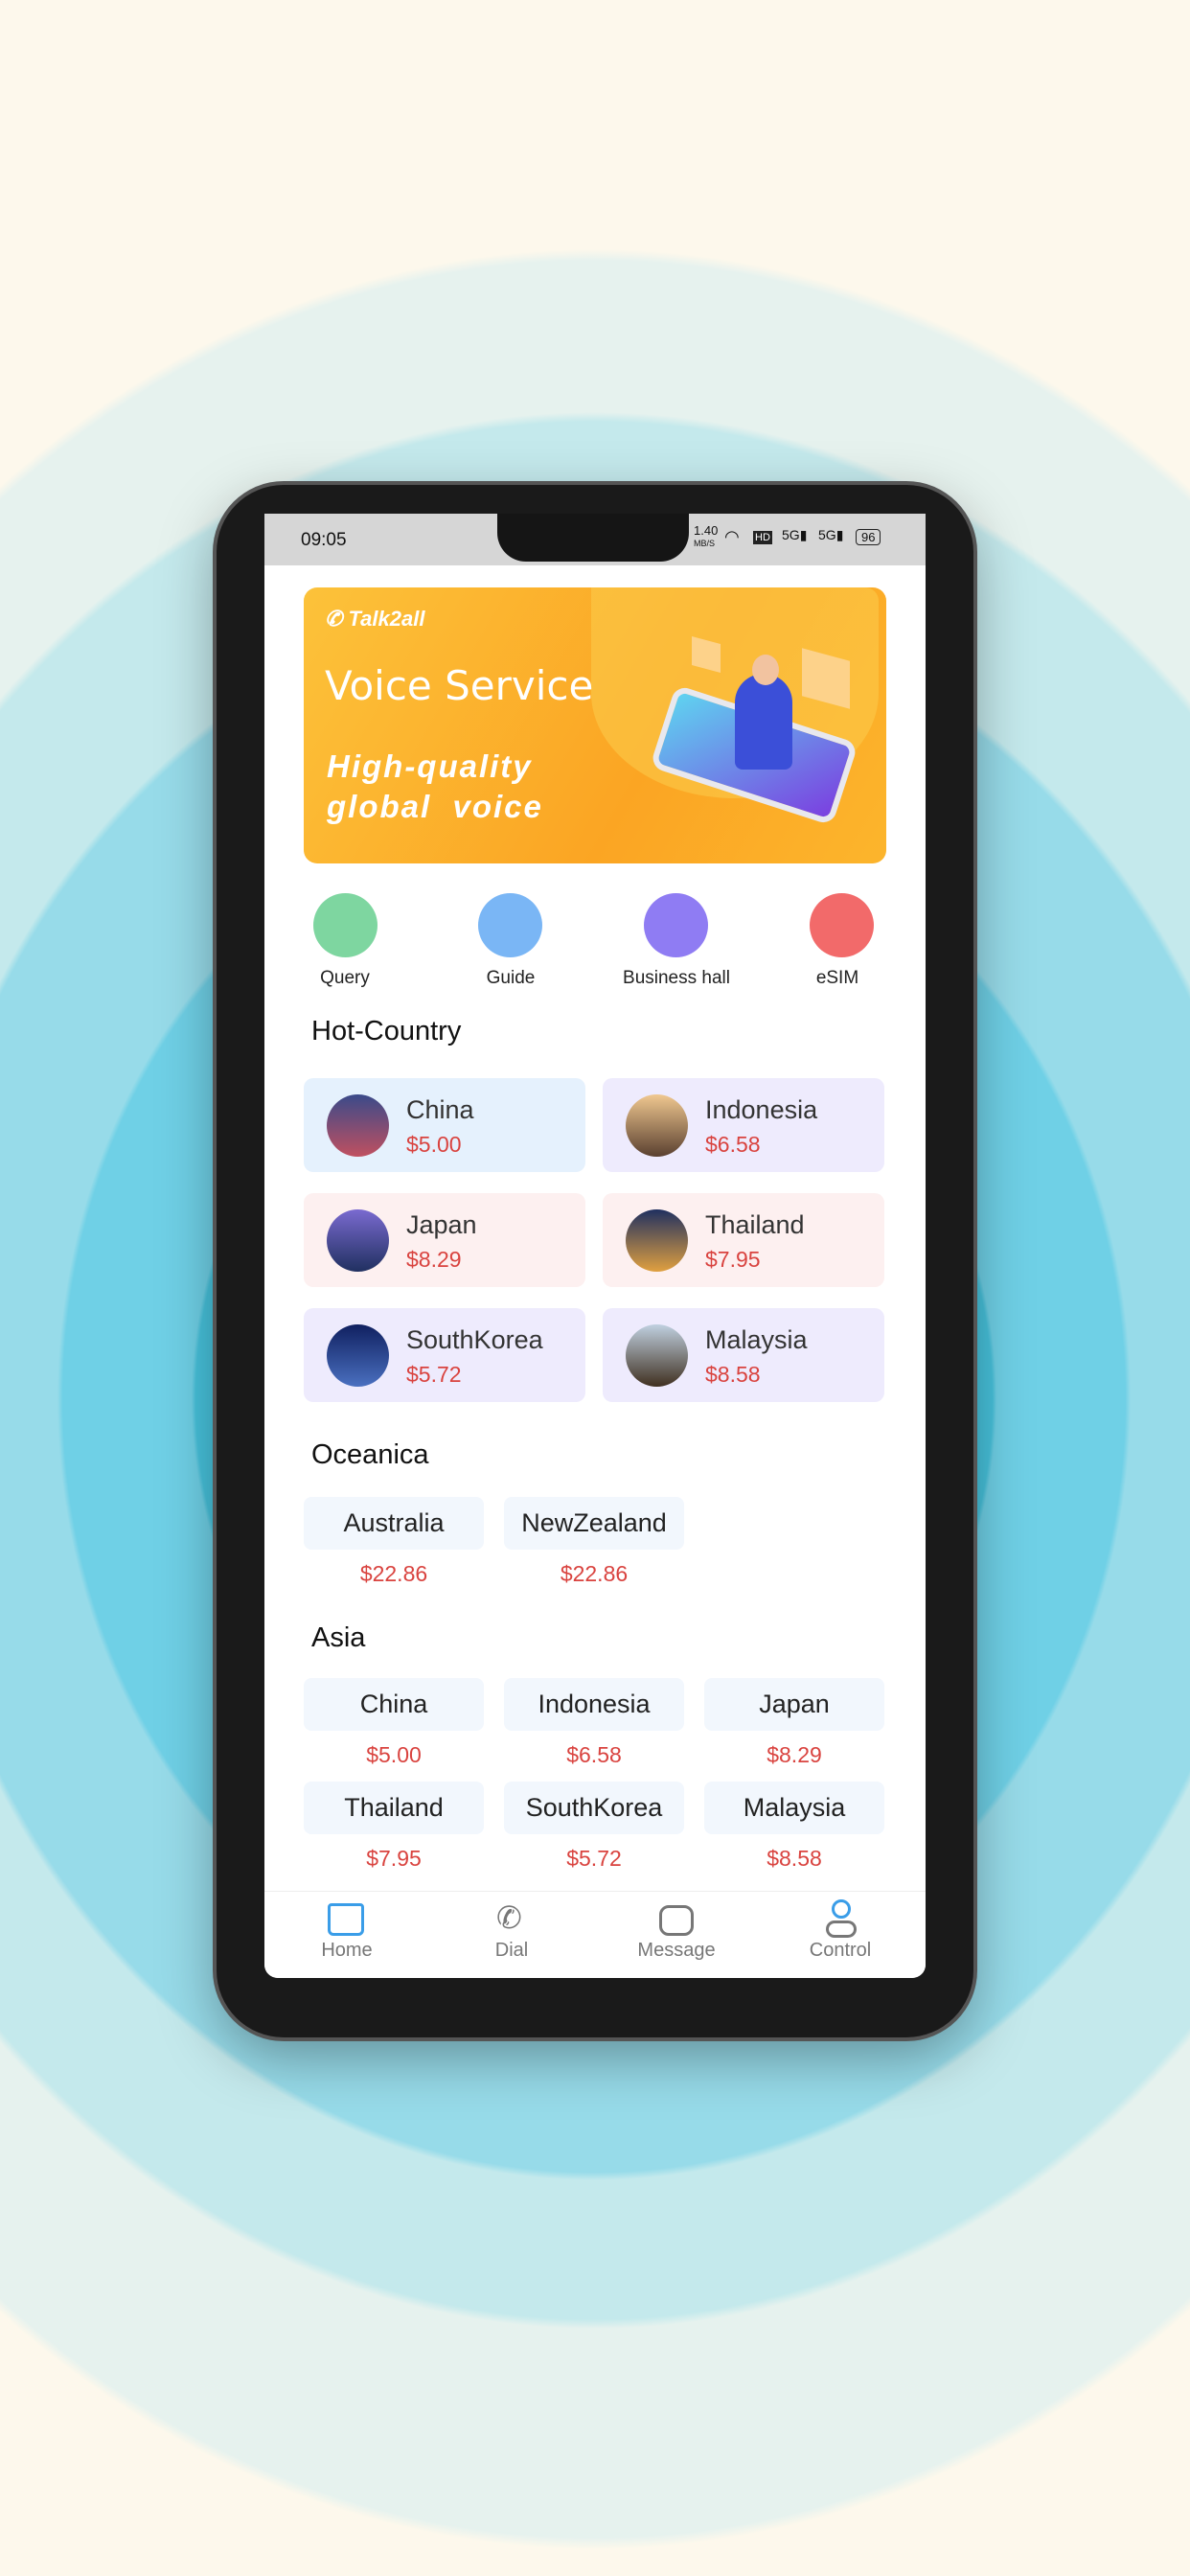  What do you see at coordinates (442, 1224) in the screenshot?
I see `country-name: Japan` at bounding box center [442, 1224].